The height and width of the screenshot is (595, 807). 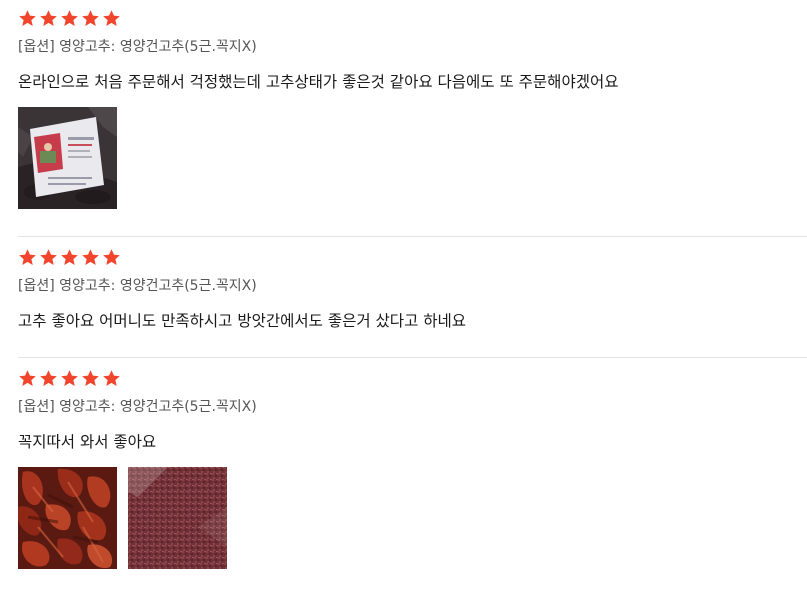 I want to click on review-text: 고추 좋아요 어머니도 만족하시고 방앗간에서도 좋은거 샀다고 하네요, so click(x=242, y=321).